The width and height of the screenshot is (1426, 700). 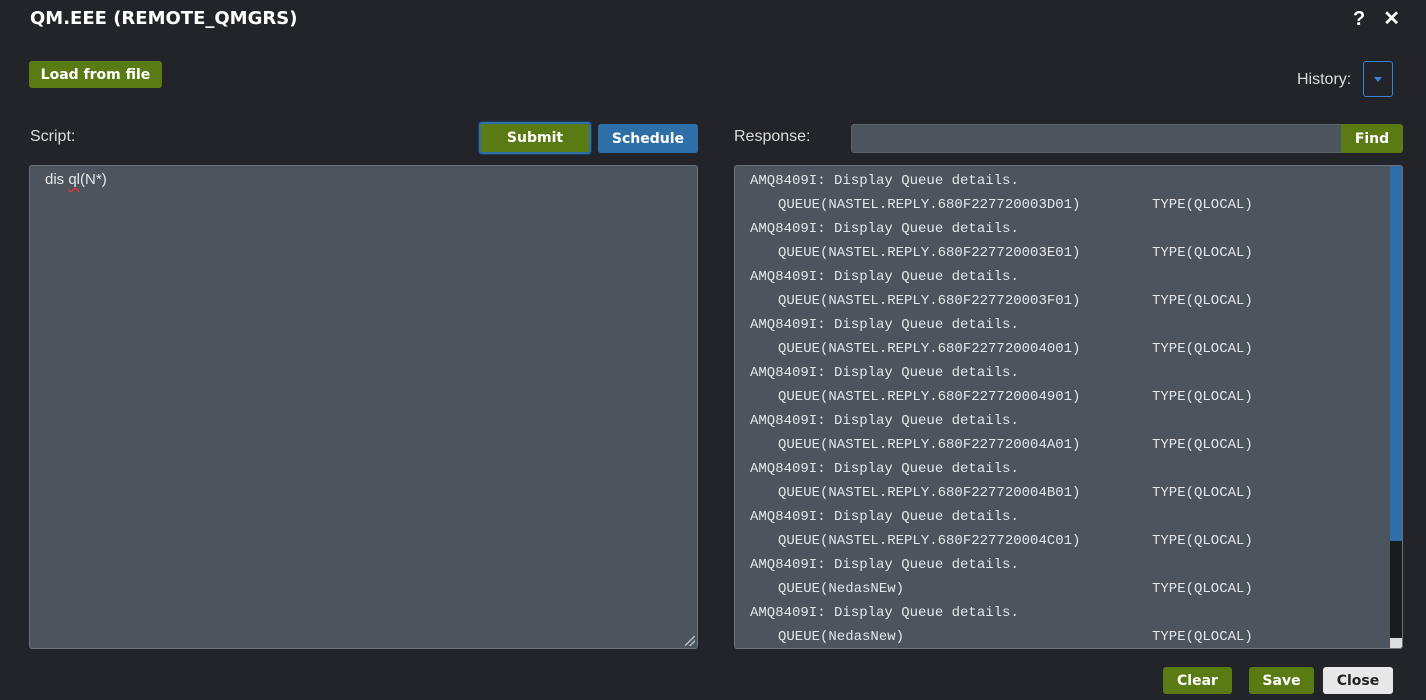 What do you see at coordinates (929, 397) in the screenshot?
I see `queue-name: QUEUE(NASTEL.REPLY.680F227720004901)` at bounding box center [929, 397].